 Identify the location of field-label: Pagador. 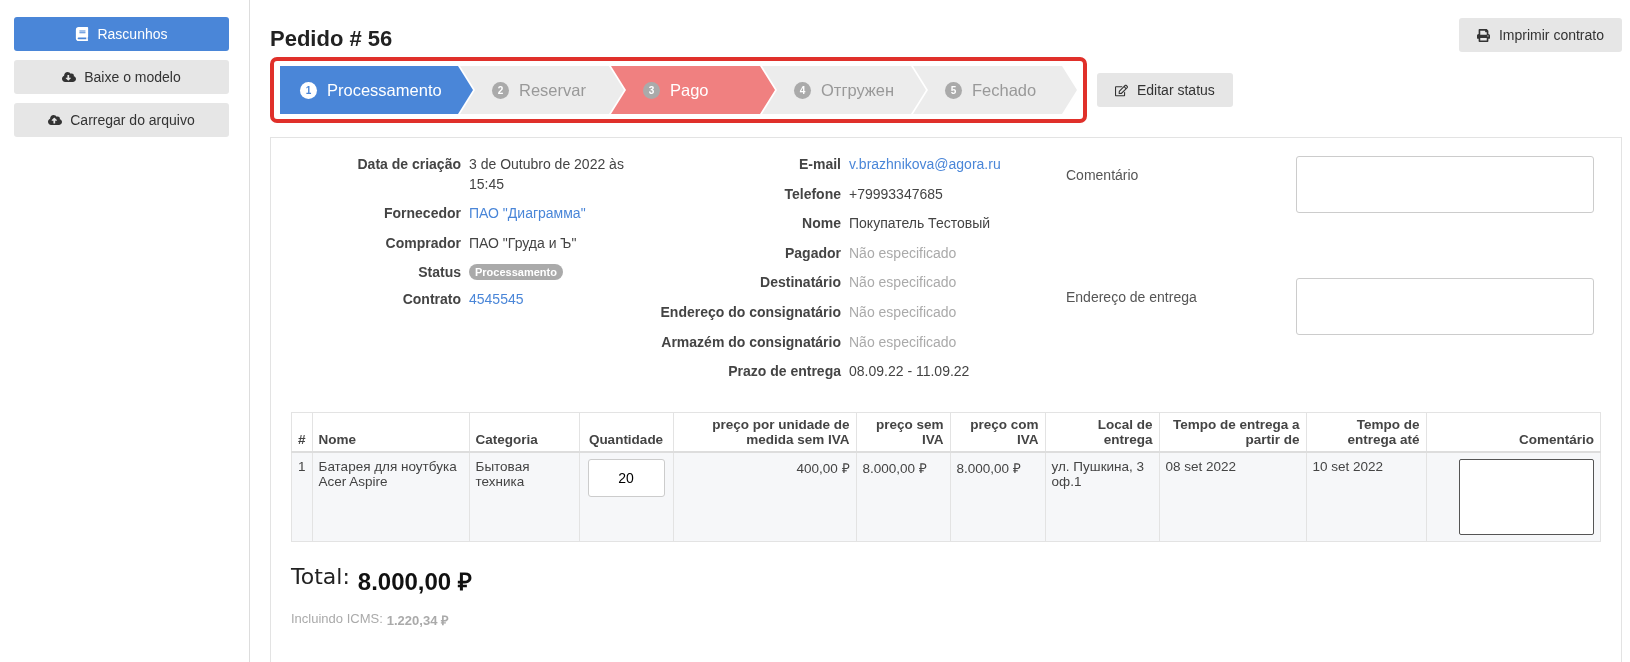
(812, 253).